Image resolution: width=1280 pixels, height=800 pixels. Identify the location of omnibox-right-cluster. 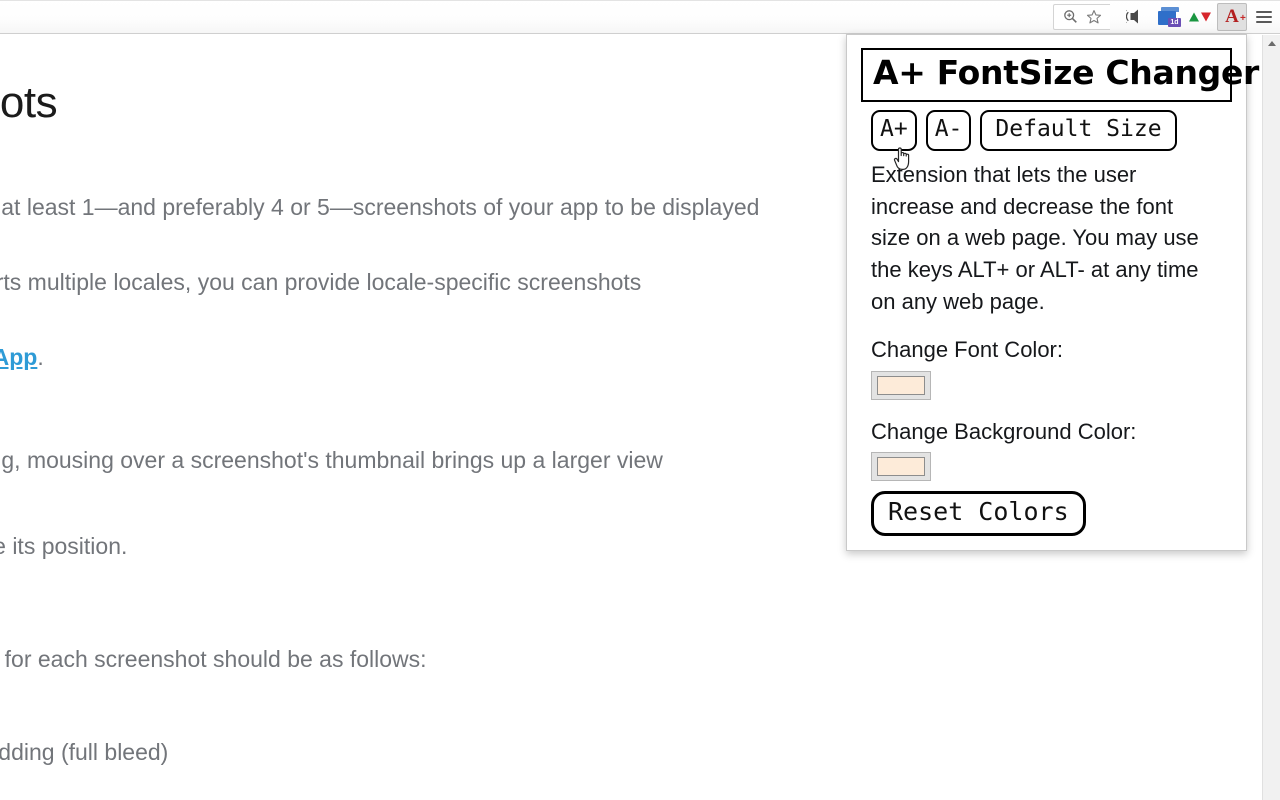
(1081, 16).